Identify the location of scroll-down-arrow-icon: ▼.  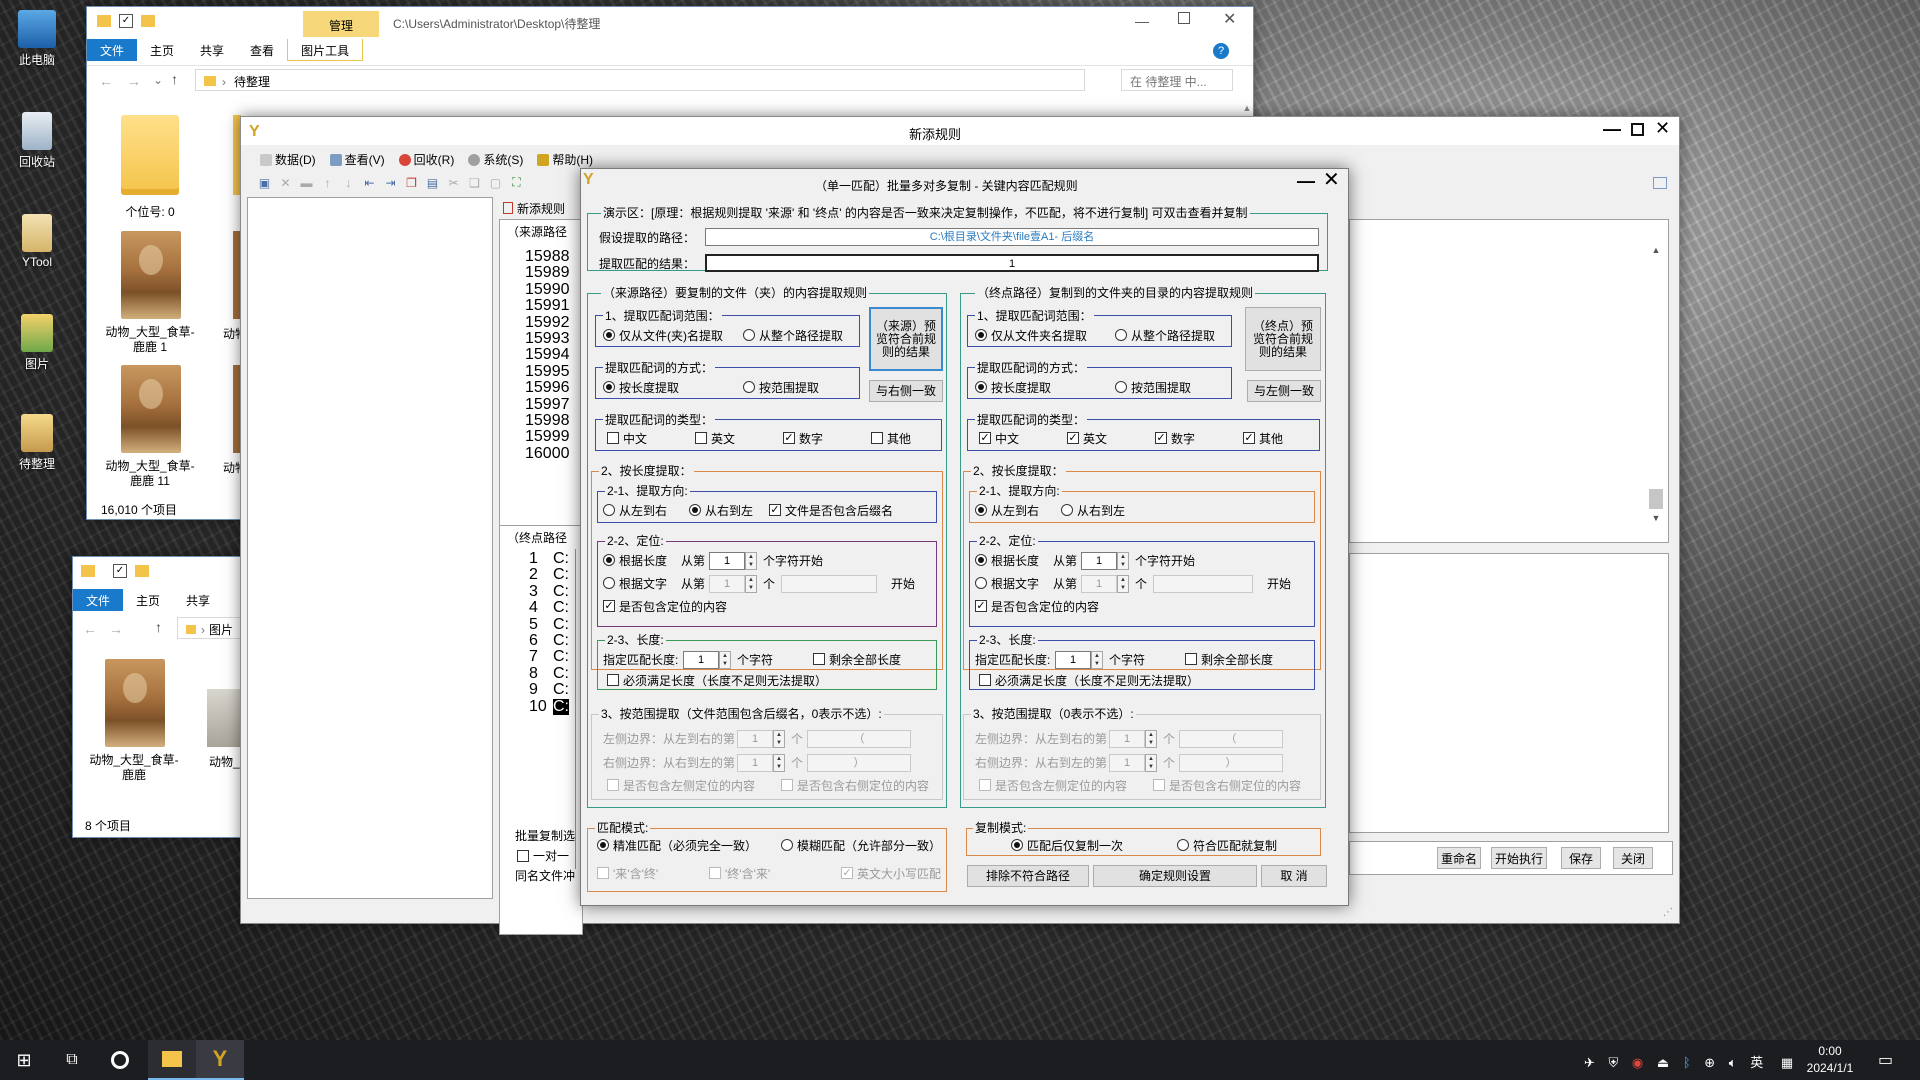
(1656, 519).